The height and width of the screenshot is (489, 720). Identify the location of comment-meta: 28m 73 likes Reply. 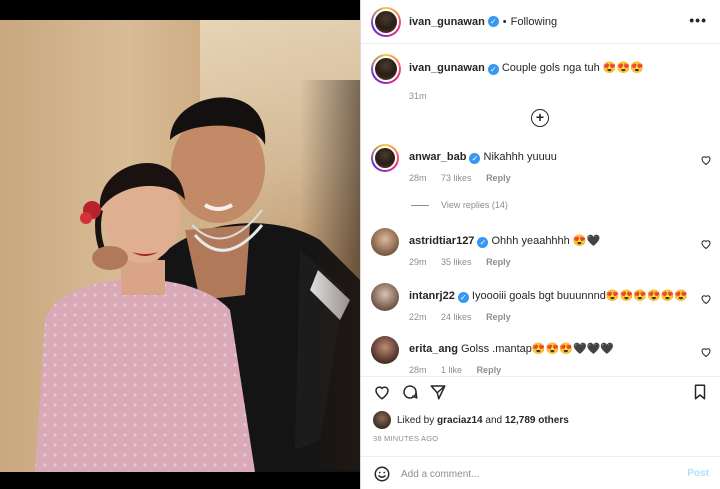
(466, 178).